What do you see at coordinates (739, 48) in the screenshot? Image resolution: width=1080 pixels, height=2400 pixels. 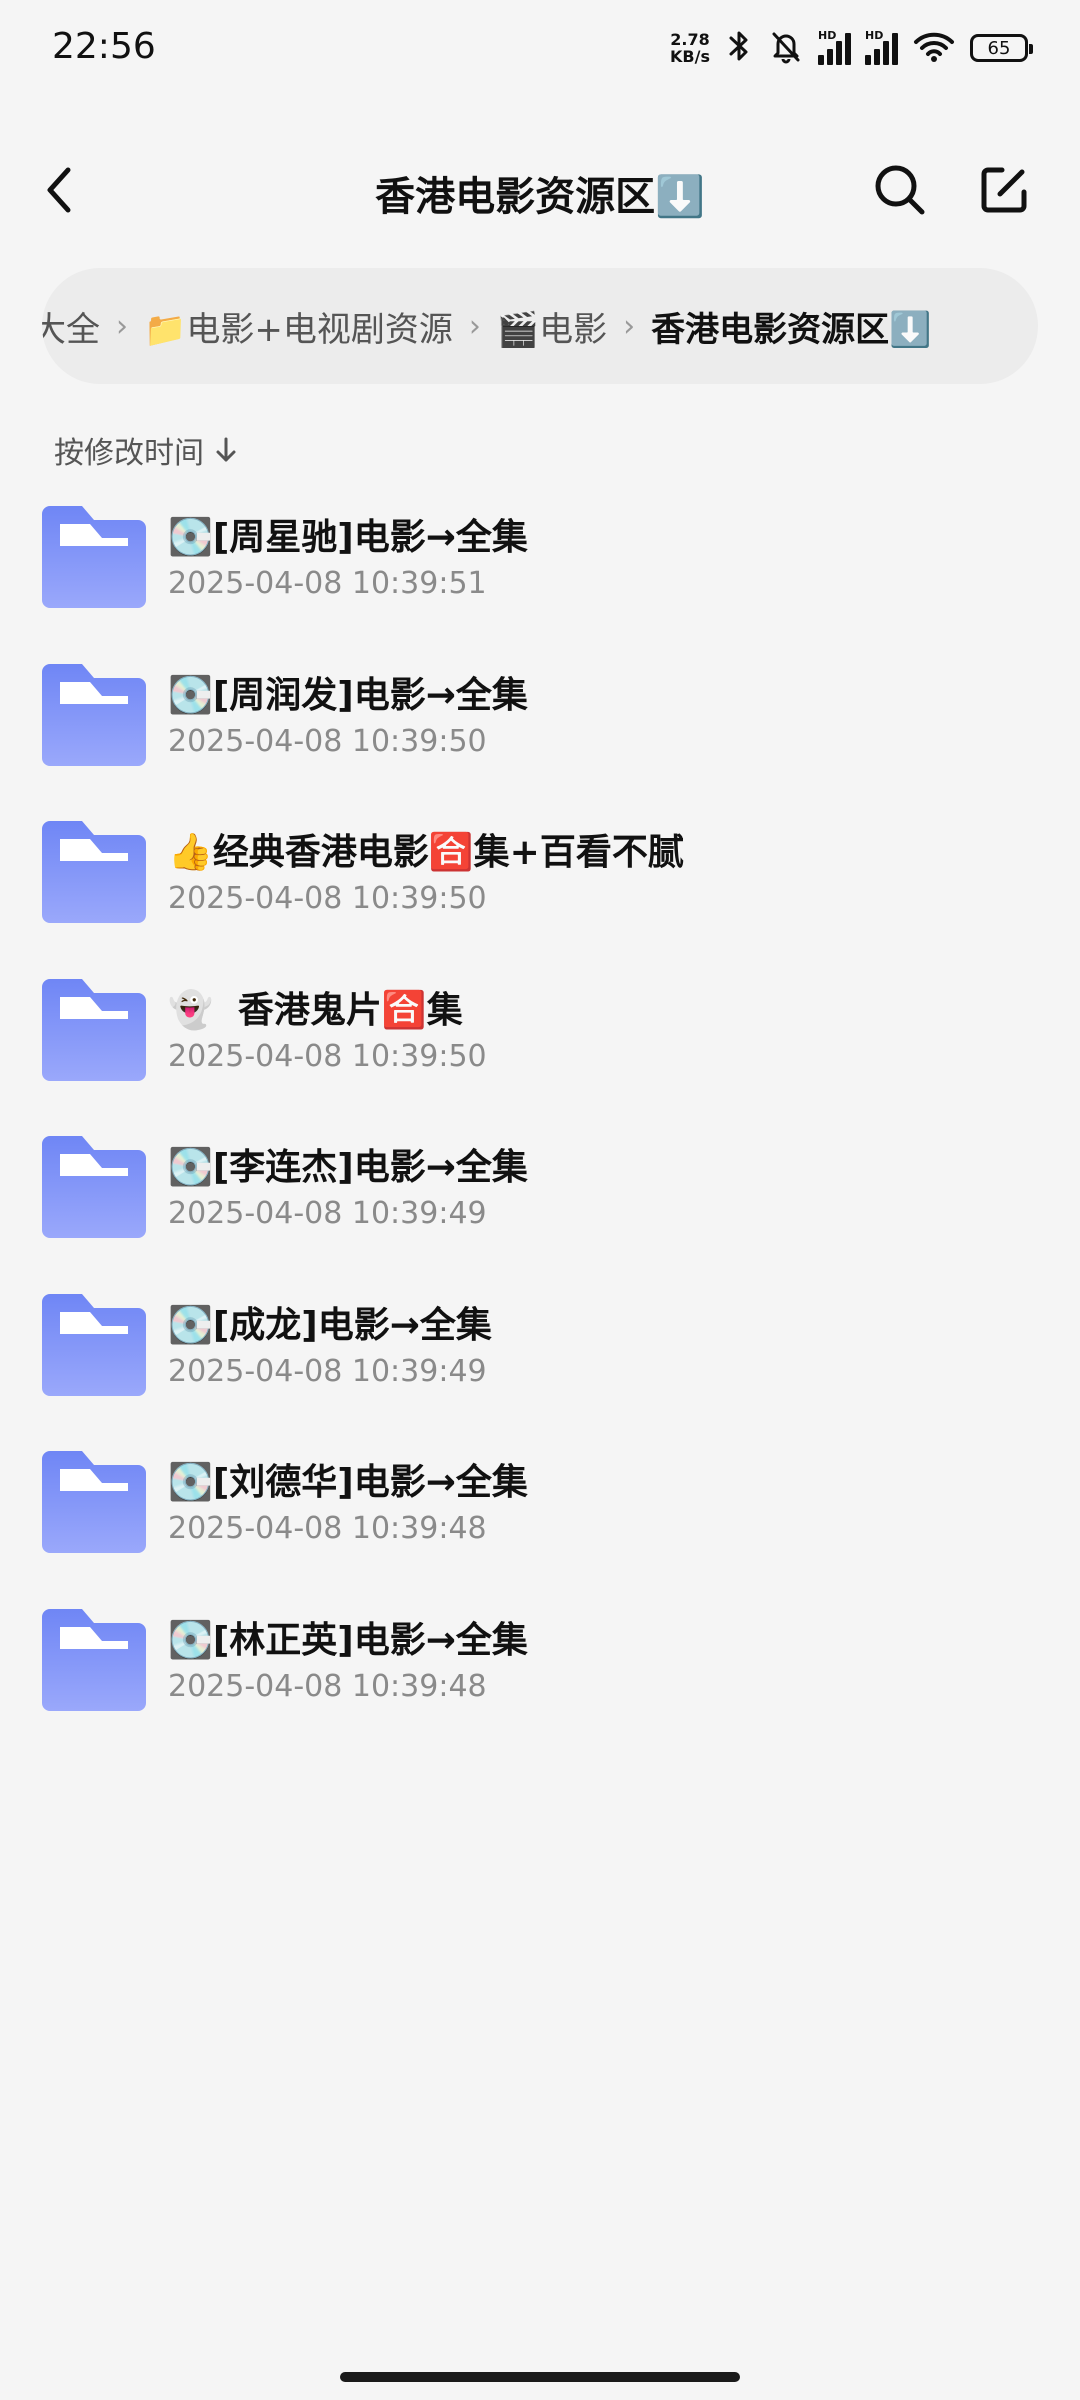 I see `bluetooth-icon` at bounding box center [739, 48].